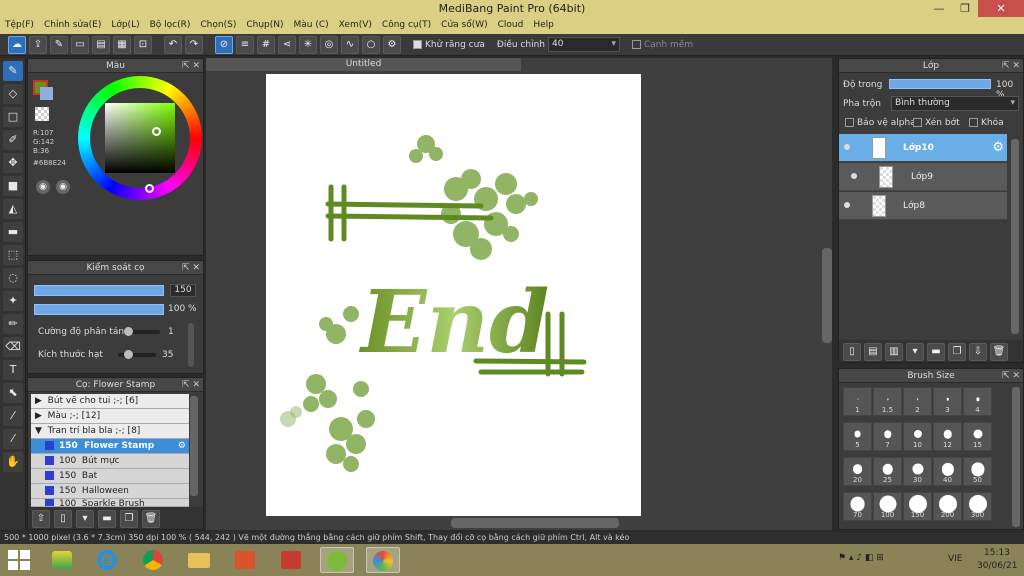 The height and width of the screenshot is (576, 1024). I want to click on menu-select: Chọn(S), so click(218, 25).